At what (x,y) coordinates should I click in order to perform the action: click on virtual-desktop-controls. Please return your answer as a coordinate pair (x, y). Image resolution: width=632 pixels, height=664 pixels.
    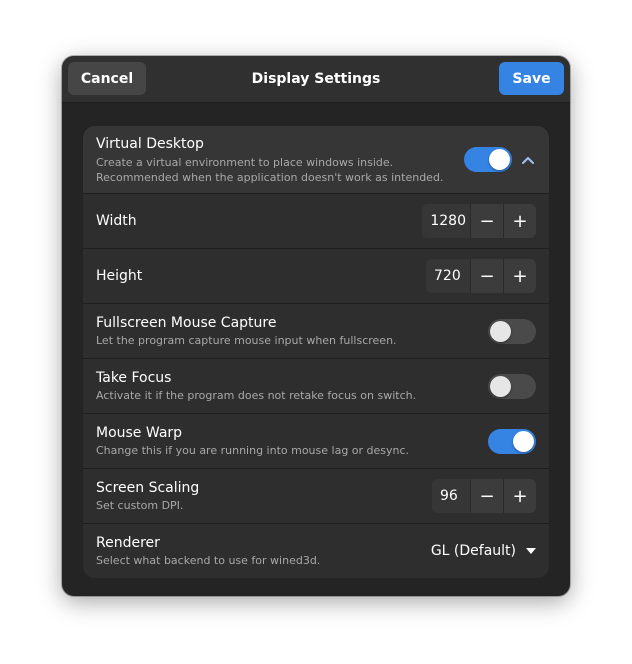
    Looking at the image, I should click on (500, 159).